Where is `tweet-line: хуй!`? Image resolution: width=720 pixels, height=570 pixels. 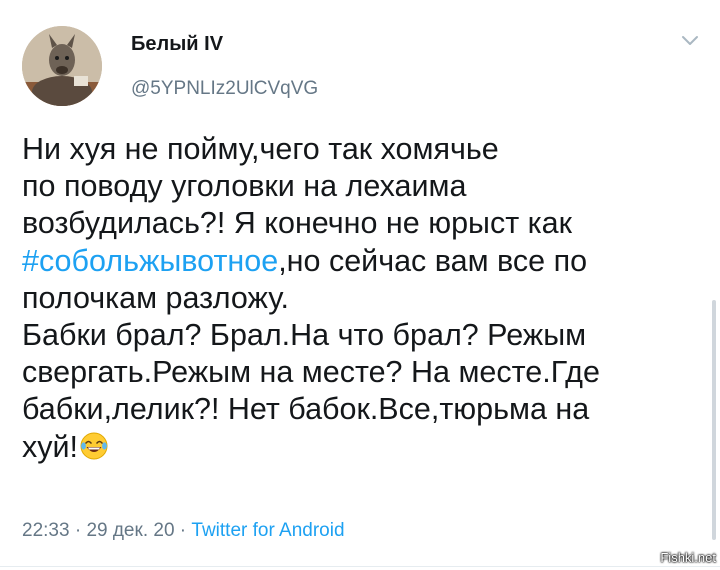 tweet-line: хуй! is located at coordinates (357, 447).